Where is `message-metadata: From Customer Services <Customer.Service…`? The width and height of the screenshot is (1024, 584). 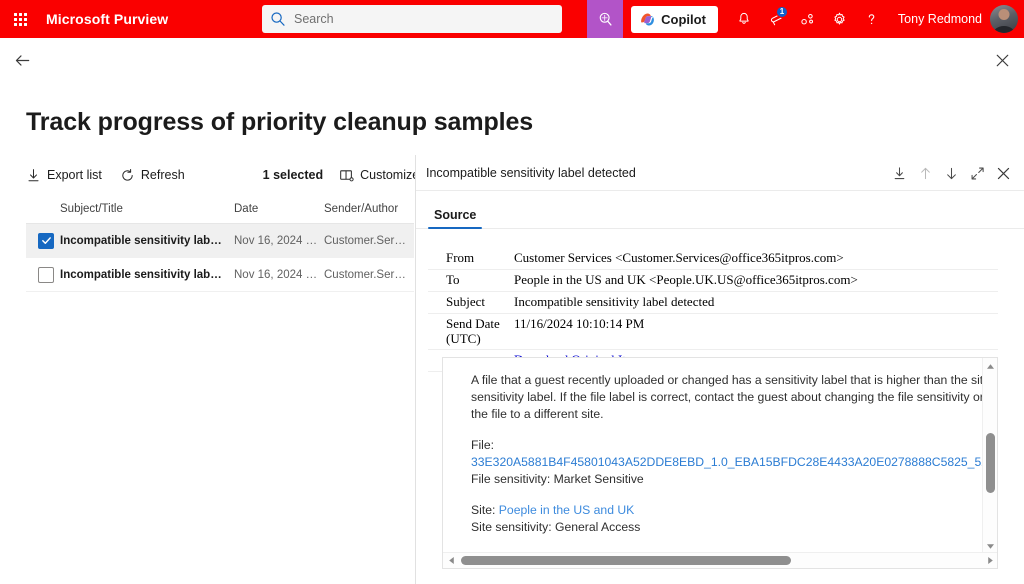
message-metadata: From Customer Services <Customer.Service… is located at coordinates (713, 310).